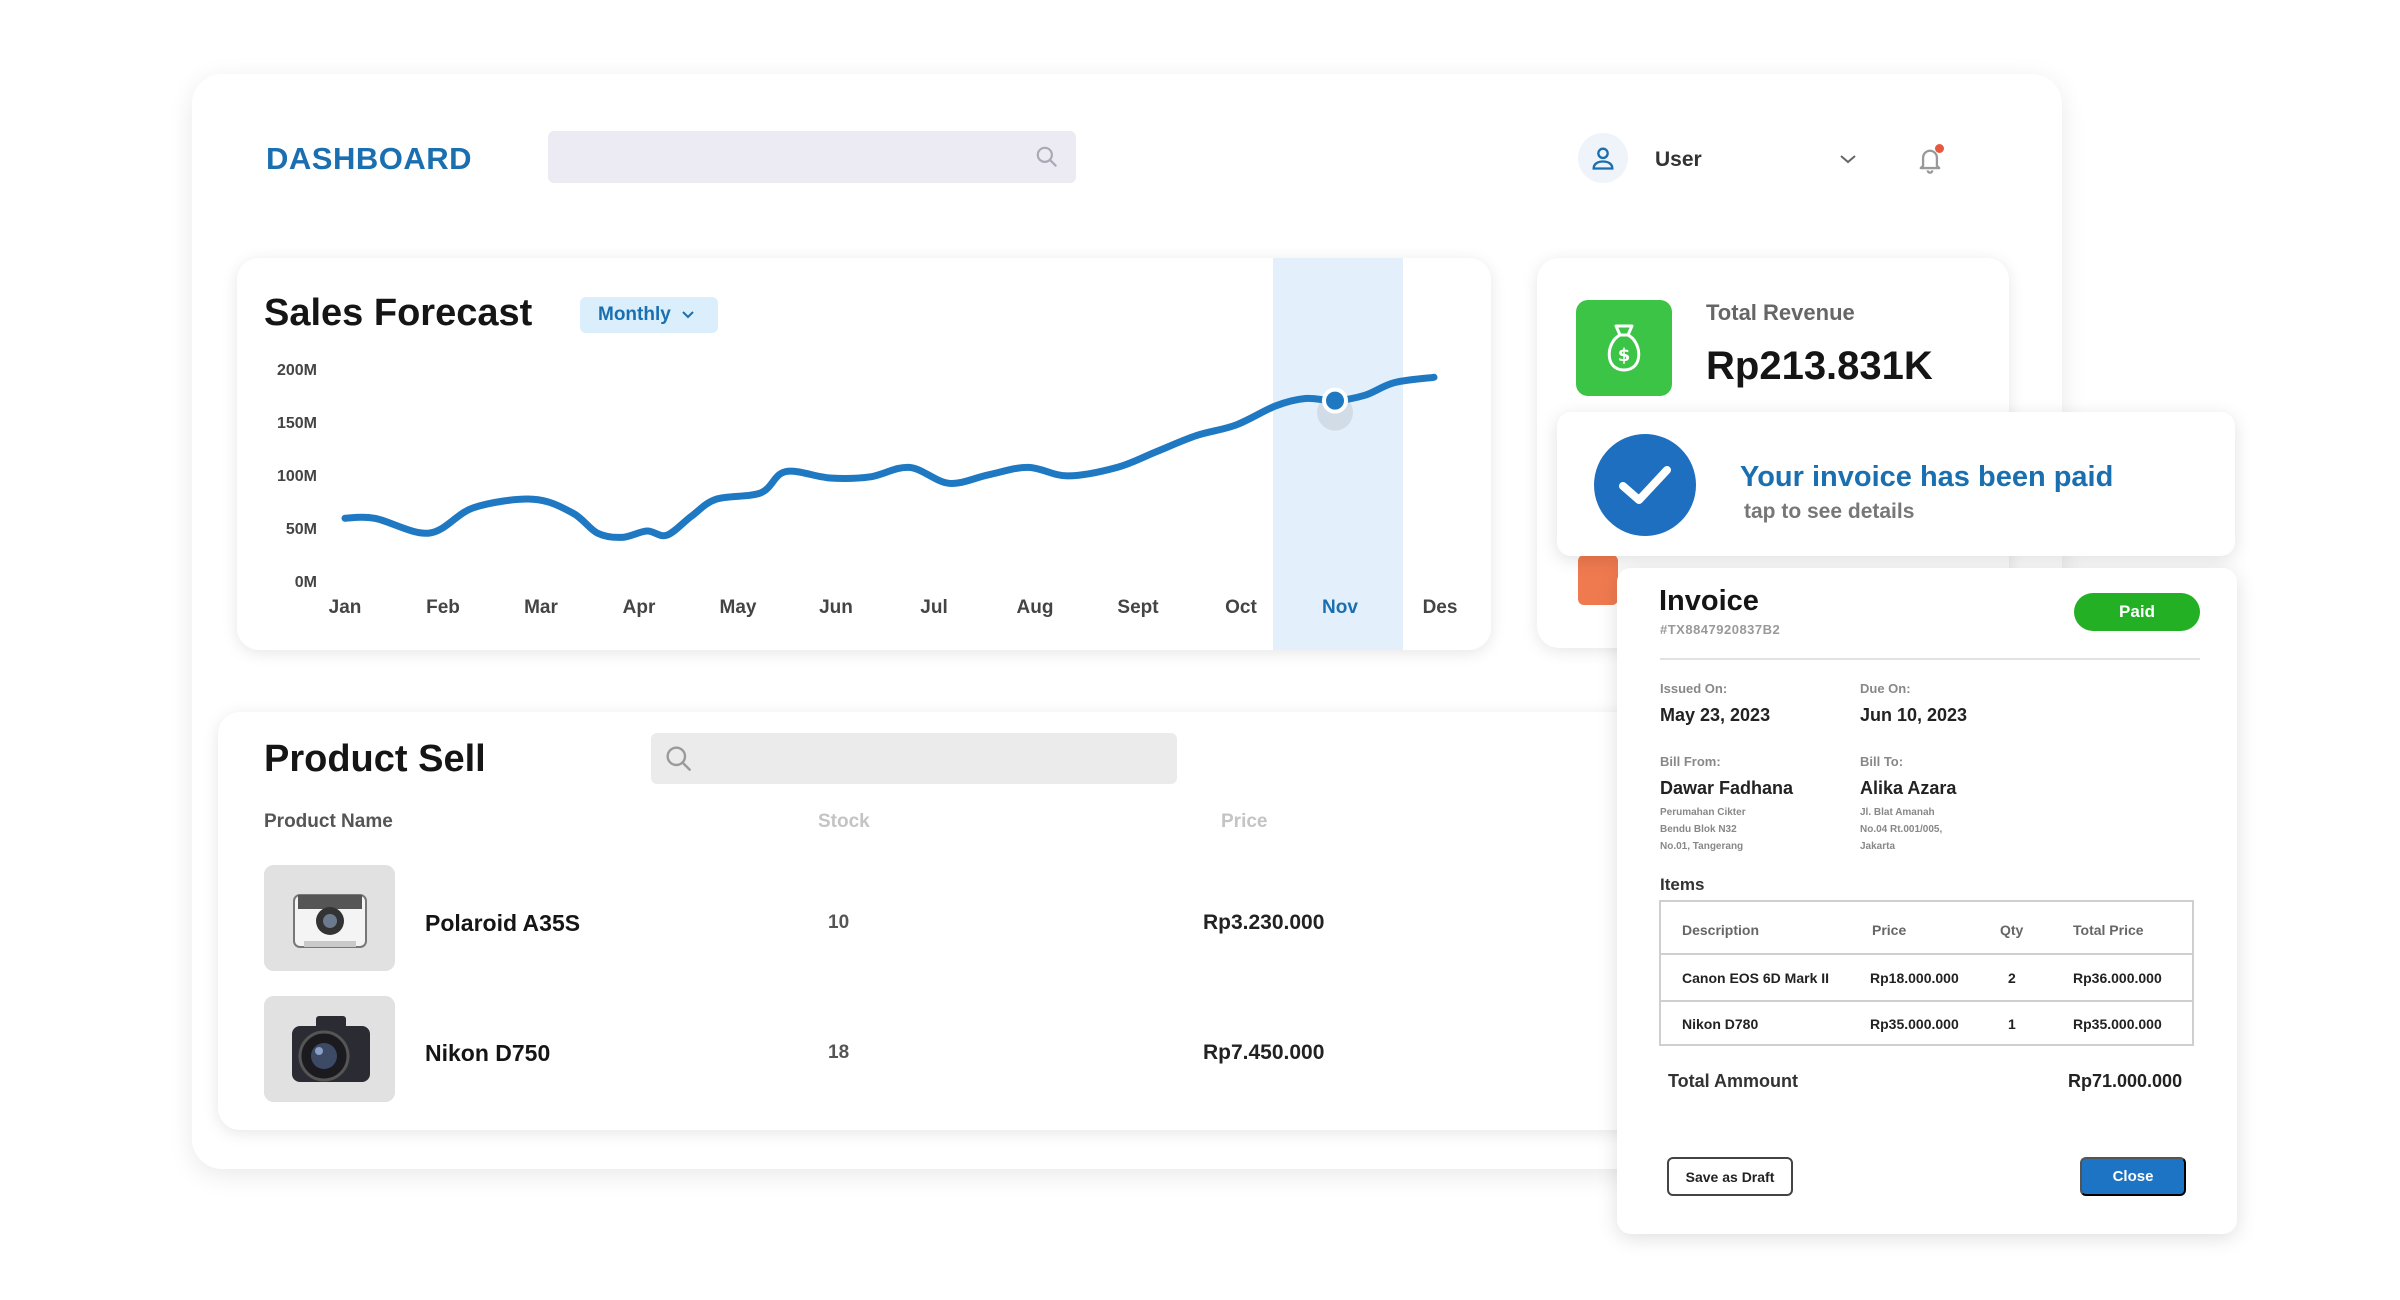 The image size is (2400, 1300). What do you see at coordinates (1730, 1176) in the screenshot?
I see `save-draft-button: Save as Draft` at bounding box center [1730, 1176].